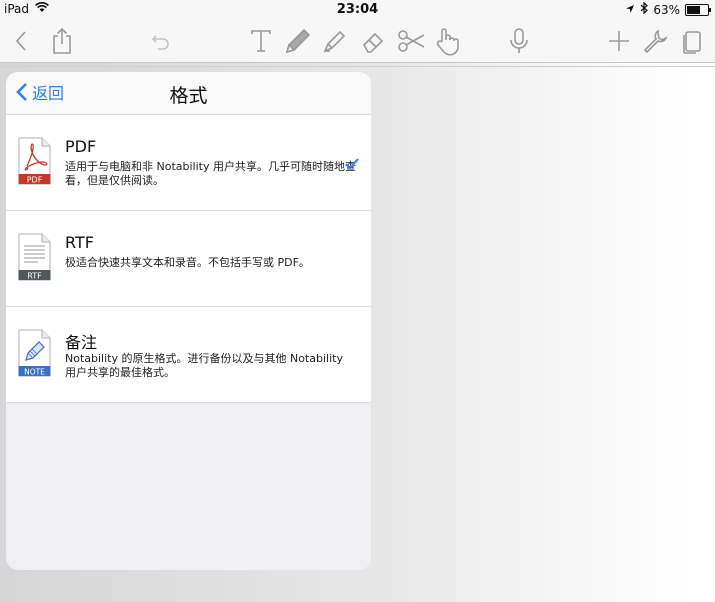 The image size is (715, 602). What do you see at coordinates (373, 41) in the screenshot?
I see `eraser-icon` at bounding box center [373, 41].